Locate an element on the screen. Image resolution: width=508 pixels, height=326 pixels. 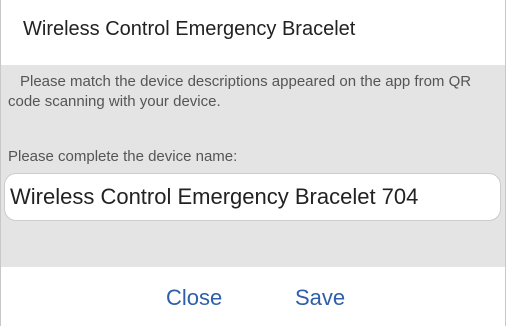
dialog-title: Wireless Control Emergency Bracelet is located at coordinates (189, 29).